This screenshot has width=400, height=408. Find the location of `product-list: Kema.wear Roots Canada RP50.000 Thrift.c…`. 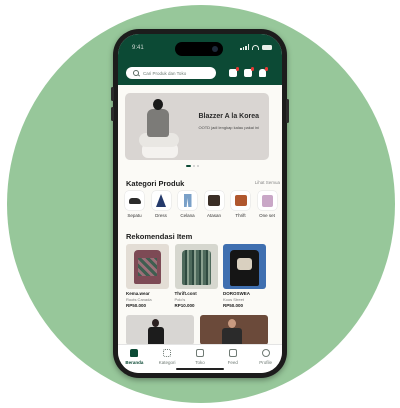

product-list: Kema.wear Roots Canada RP50.000 Thrift.c… is located at coordinates (196, 276).